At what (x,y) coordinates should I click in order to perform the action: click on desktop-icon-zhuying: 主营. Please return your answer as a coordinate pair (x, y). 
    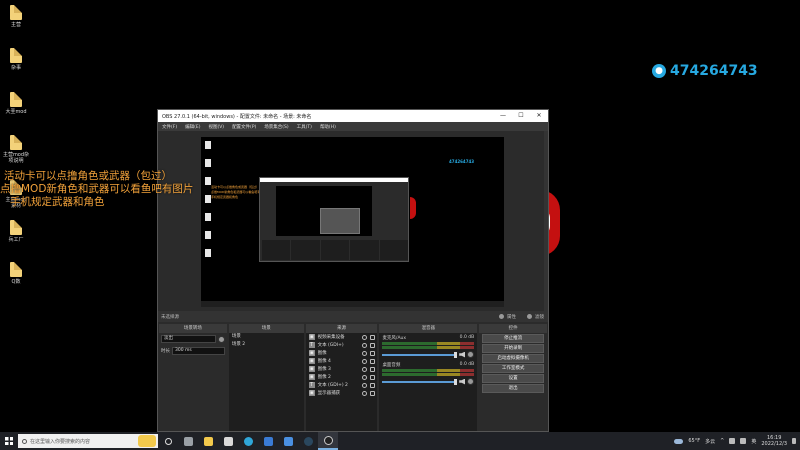
    Looking at the image, I should click on (16, 16).